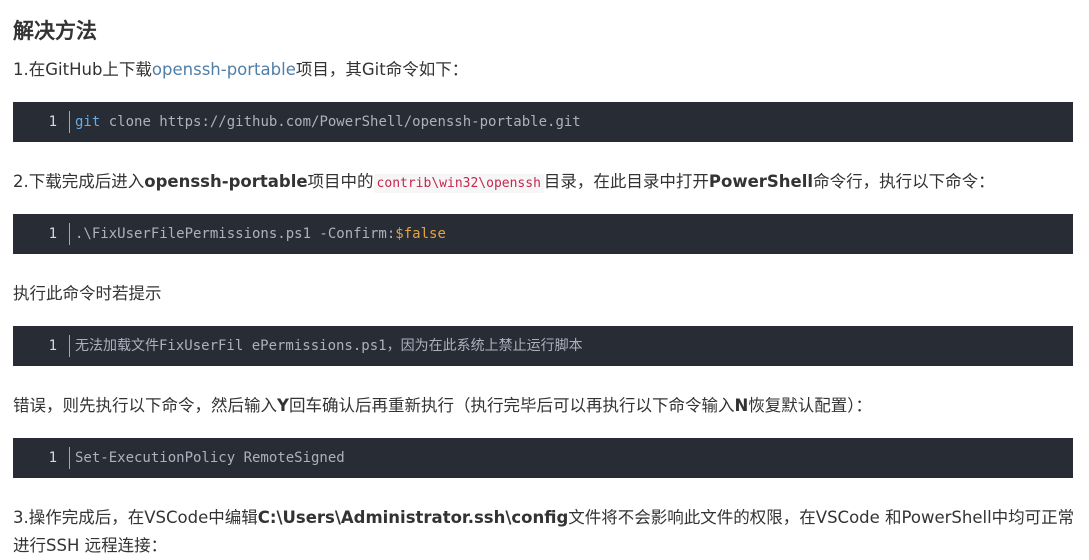 The height and width of the screenshot is (560, 1089). What do you see at coordinates (458, 183) in the screenshot?
I see `inline-code-path: contrib\win32\openssh` at bounding box center [458, 183].